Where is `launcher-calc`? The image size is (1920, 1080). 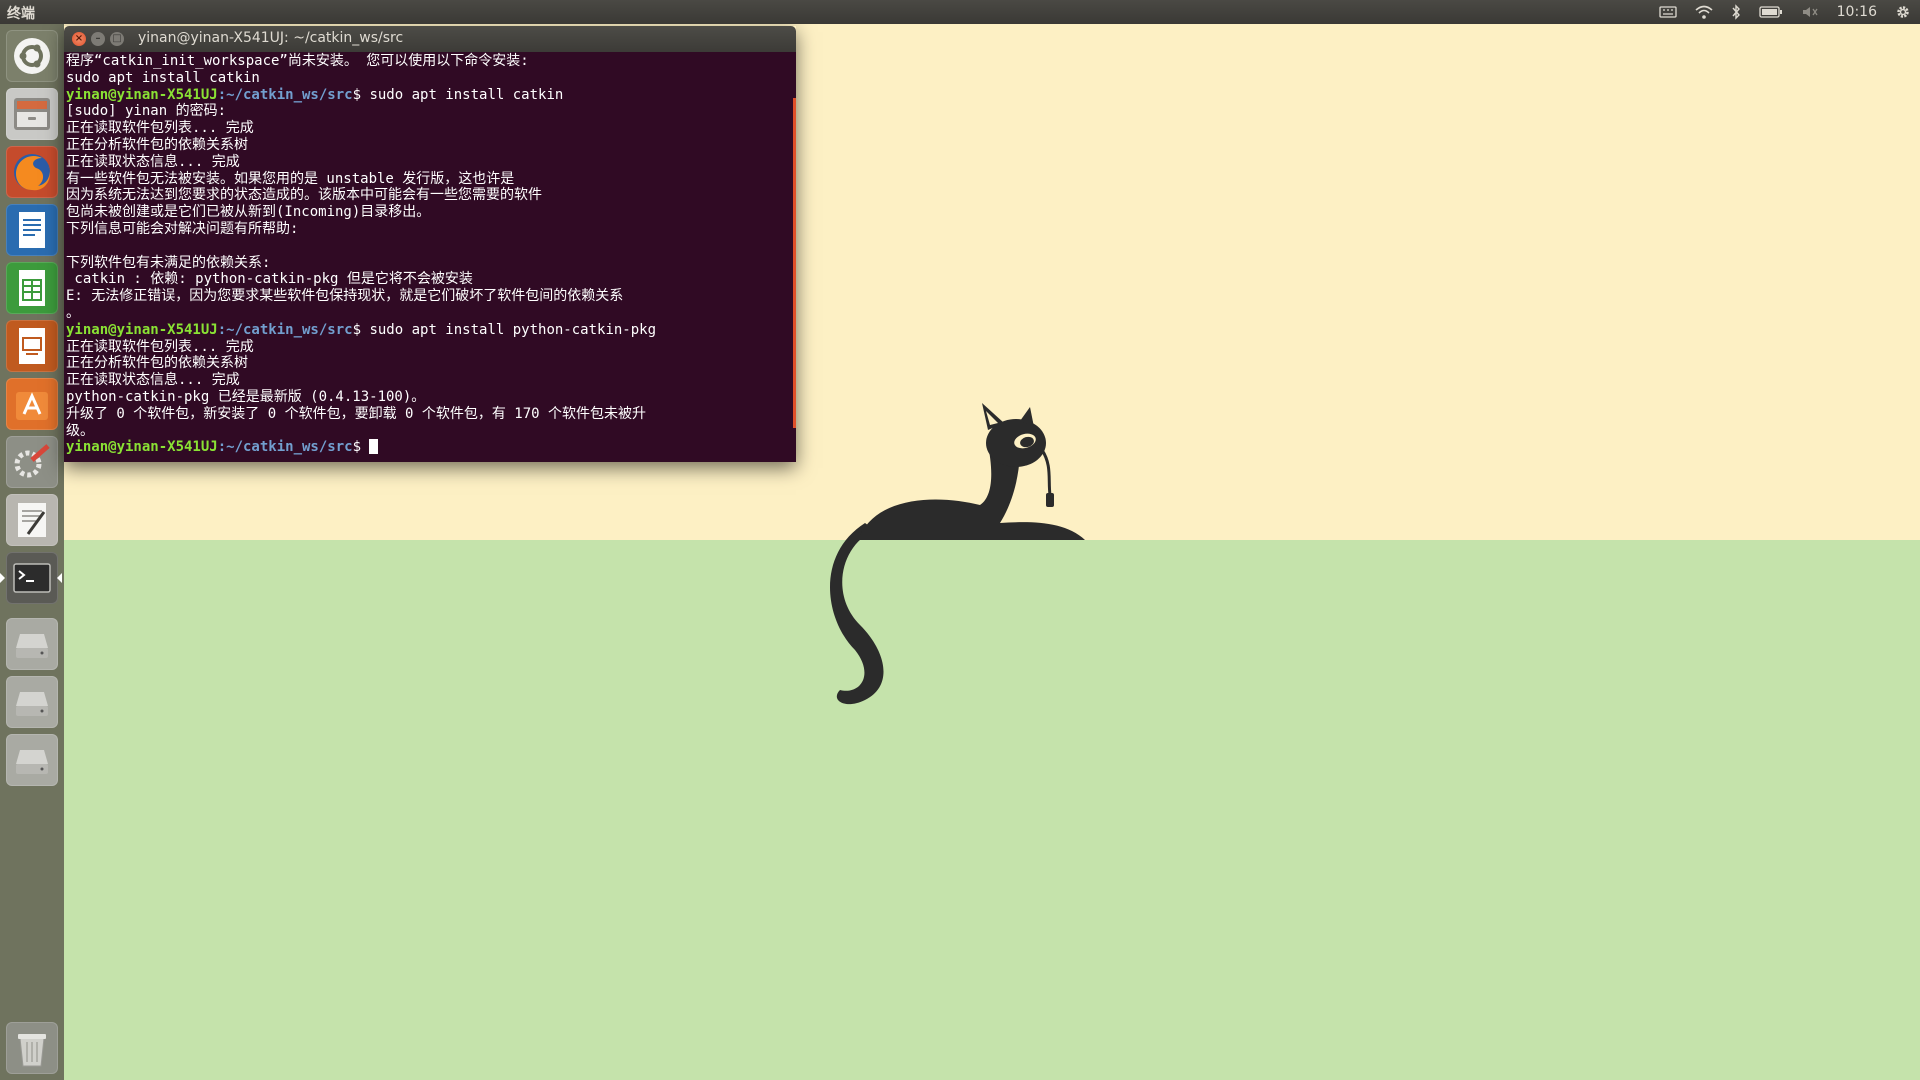 launcher-calc is located at coordinates (32, 288).